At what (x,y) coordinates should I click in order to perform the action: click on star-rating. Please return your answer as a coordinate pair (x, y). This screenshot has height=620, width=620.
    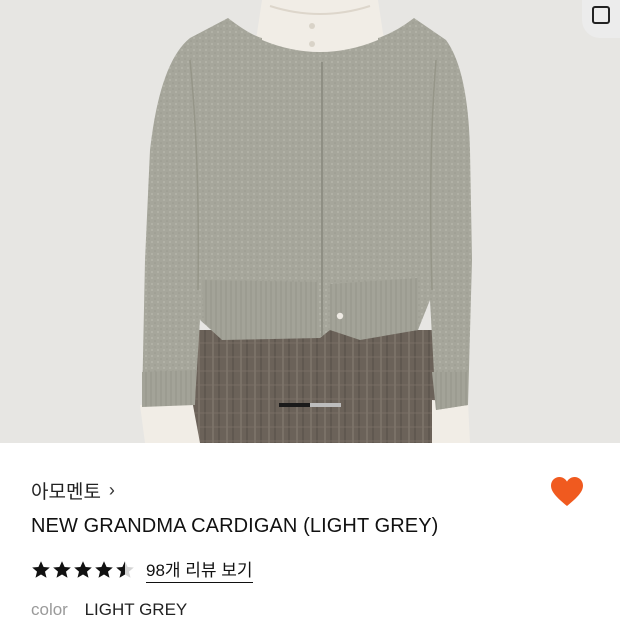
    Looking at the image, I should click on (83, 570).